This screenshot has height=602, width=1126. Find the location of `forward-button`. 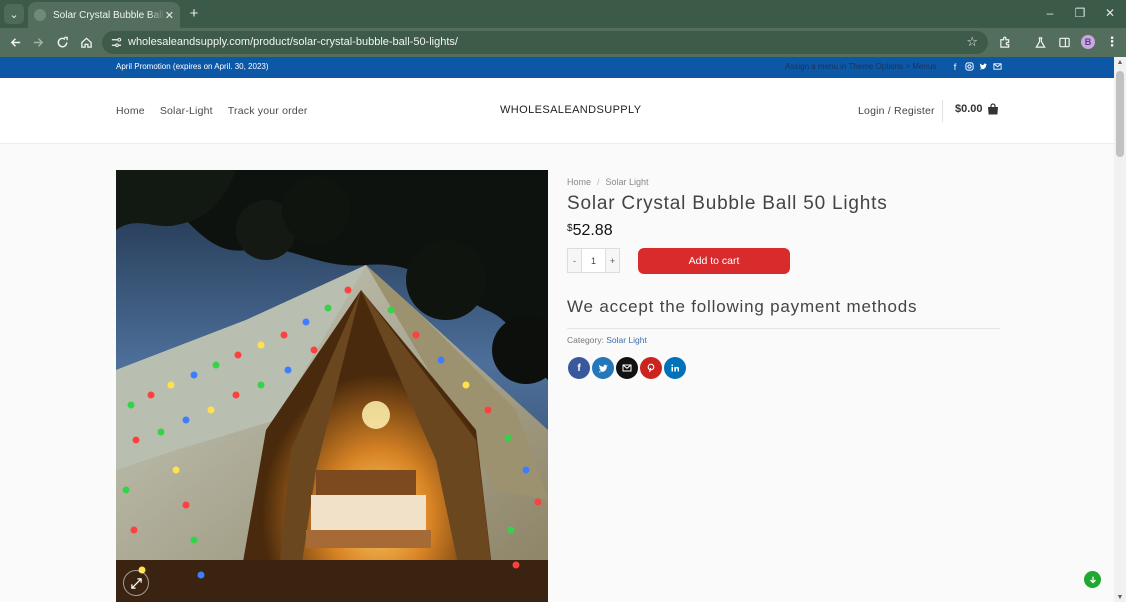

forward-button is located at coordinates (38, 42).